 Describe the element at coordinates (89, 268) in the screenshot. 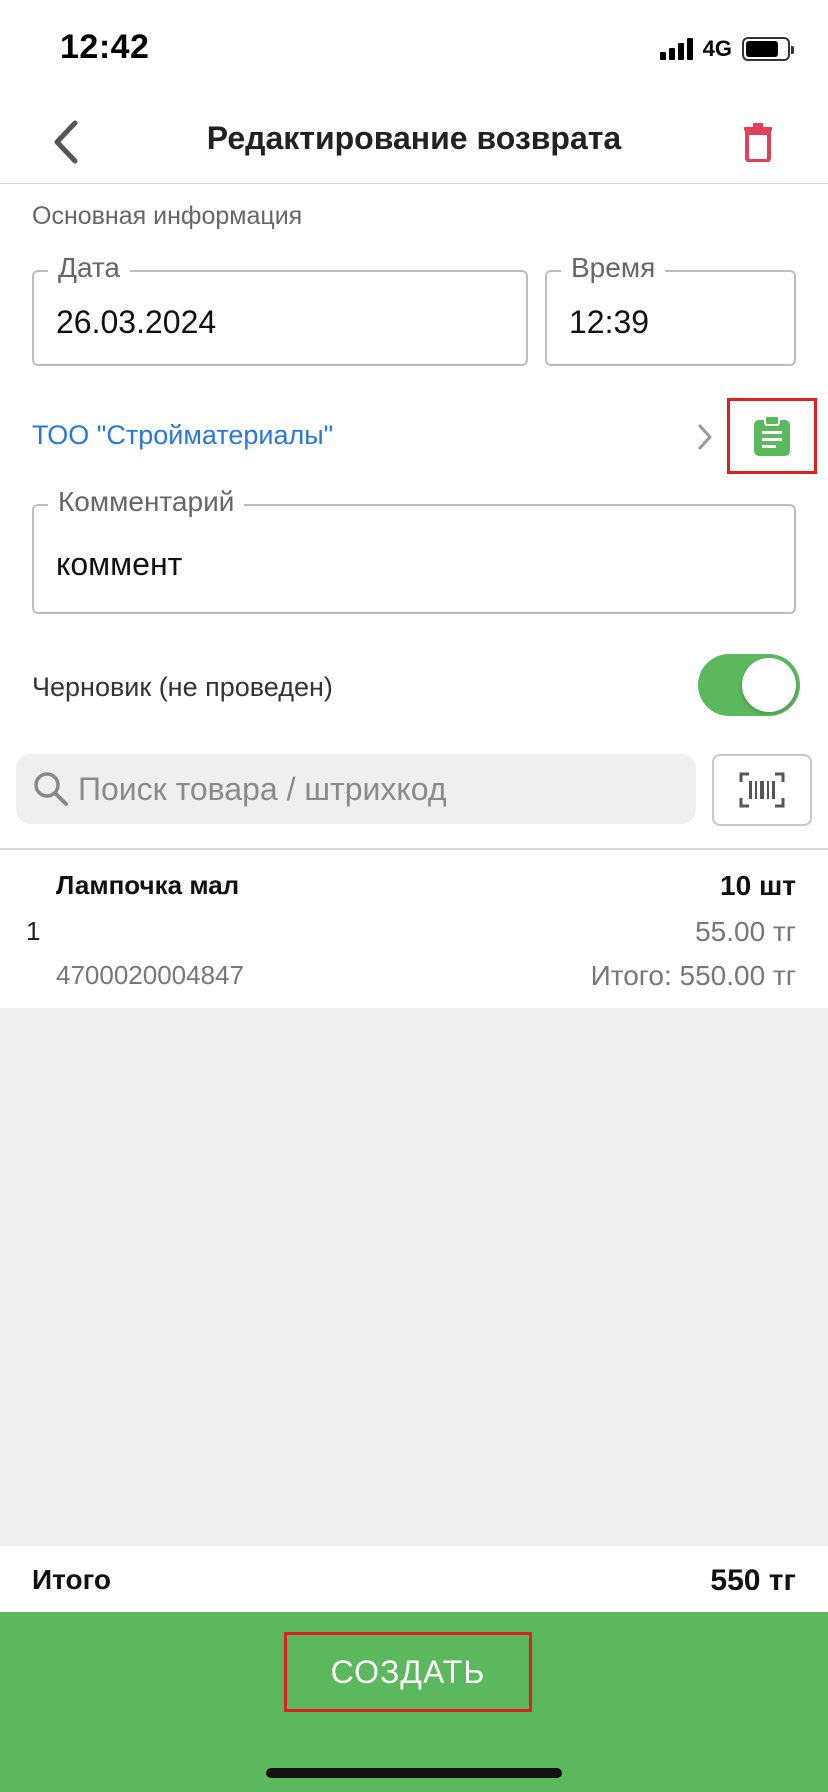

I see `date-field-label: Дата` at that location.